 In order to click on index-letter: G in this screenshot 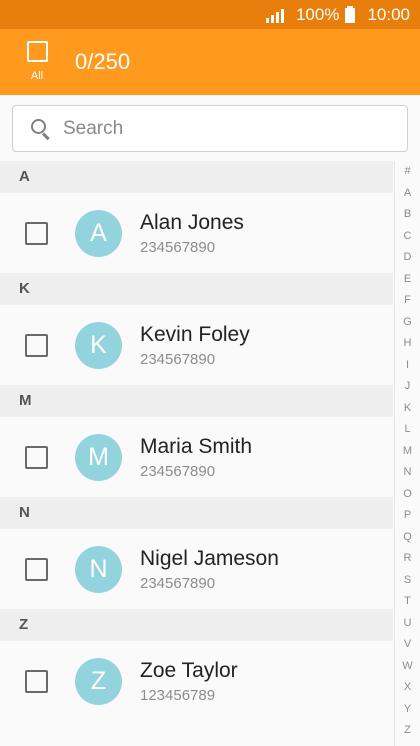, I will do `click(407, 323)`.